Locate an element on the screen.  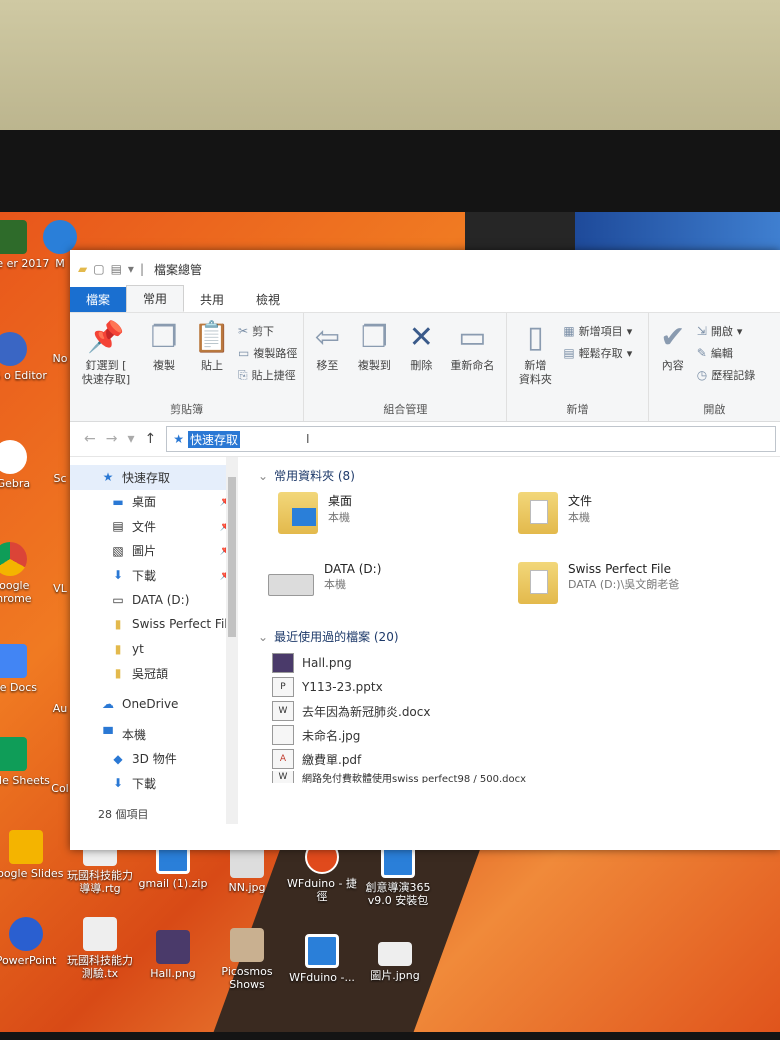
desktop-icon: Picosmos Shows is located at coordinates (247, 959).